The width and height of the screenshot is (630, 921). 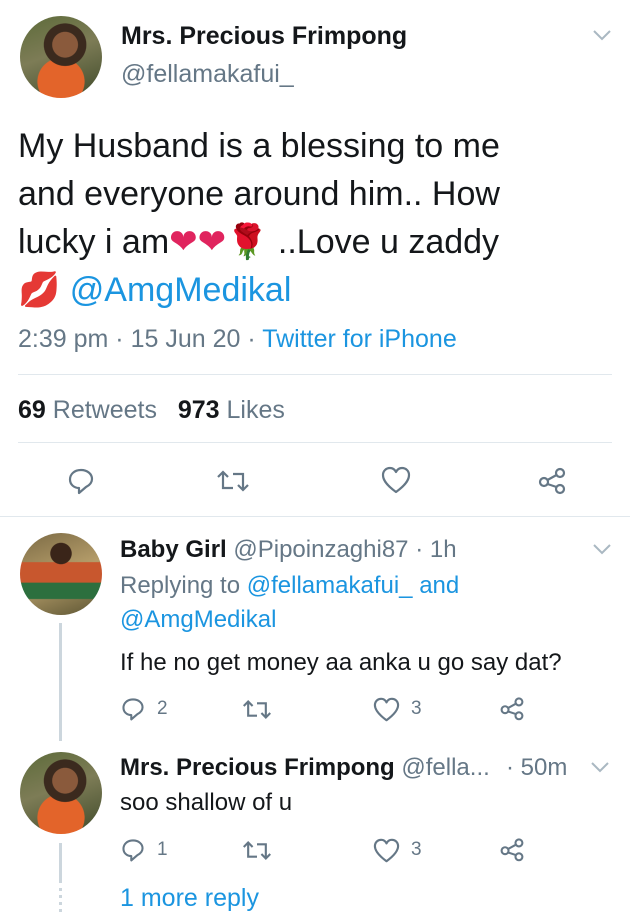 I want to click on reply-text: If he no get money aa anka u go say dat?, so click(x=341, y=662).